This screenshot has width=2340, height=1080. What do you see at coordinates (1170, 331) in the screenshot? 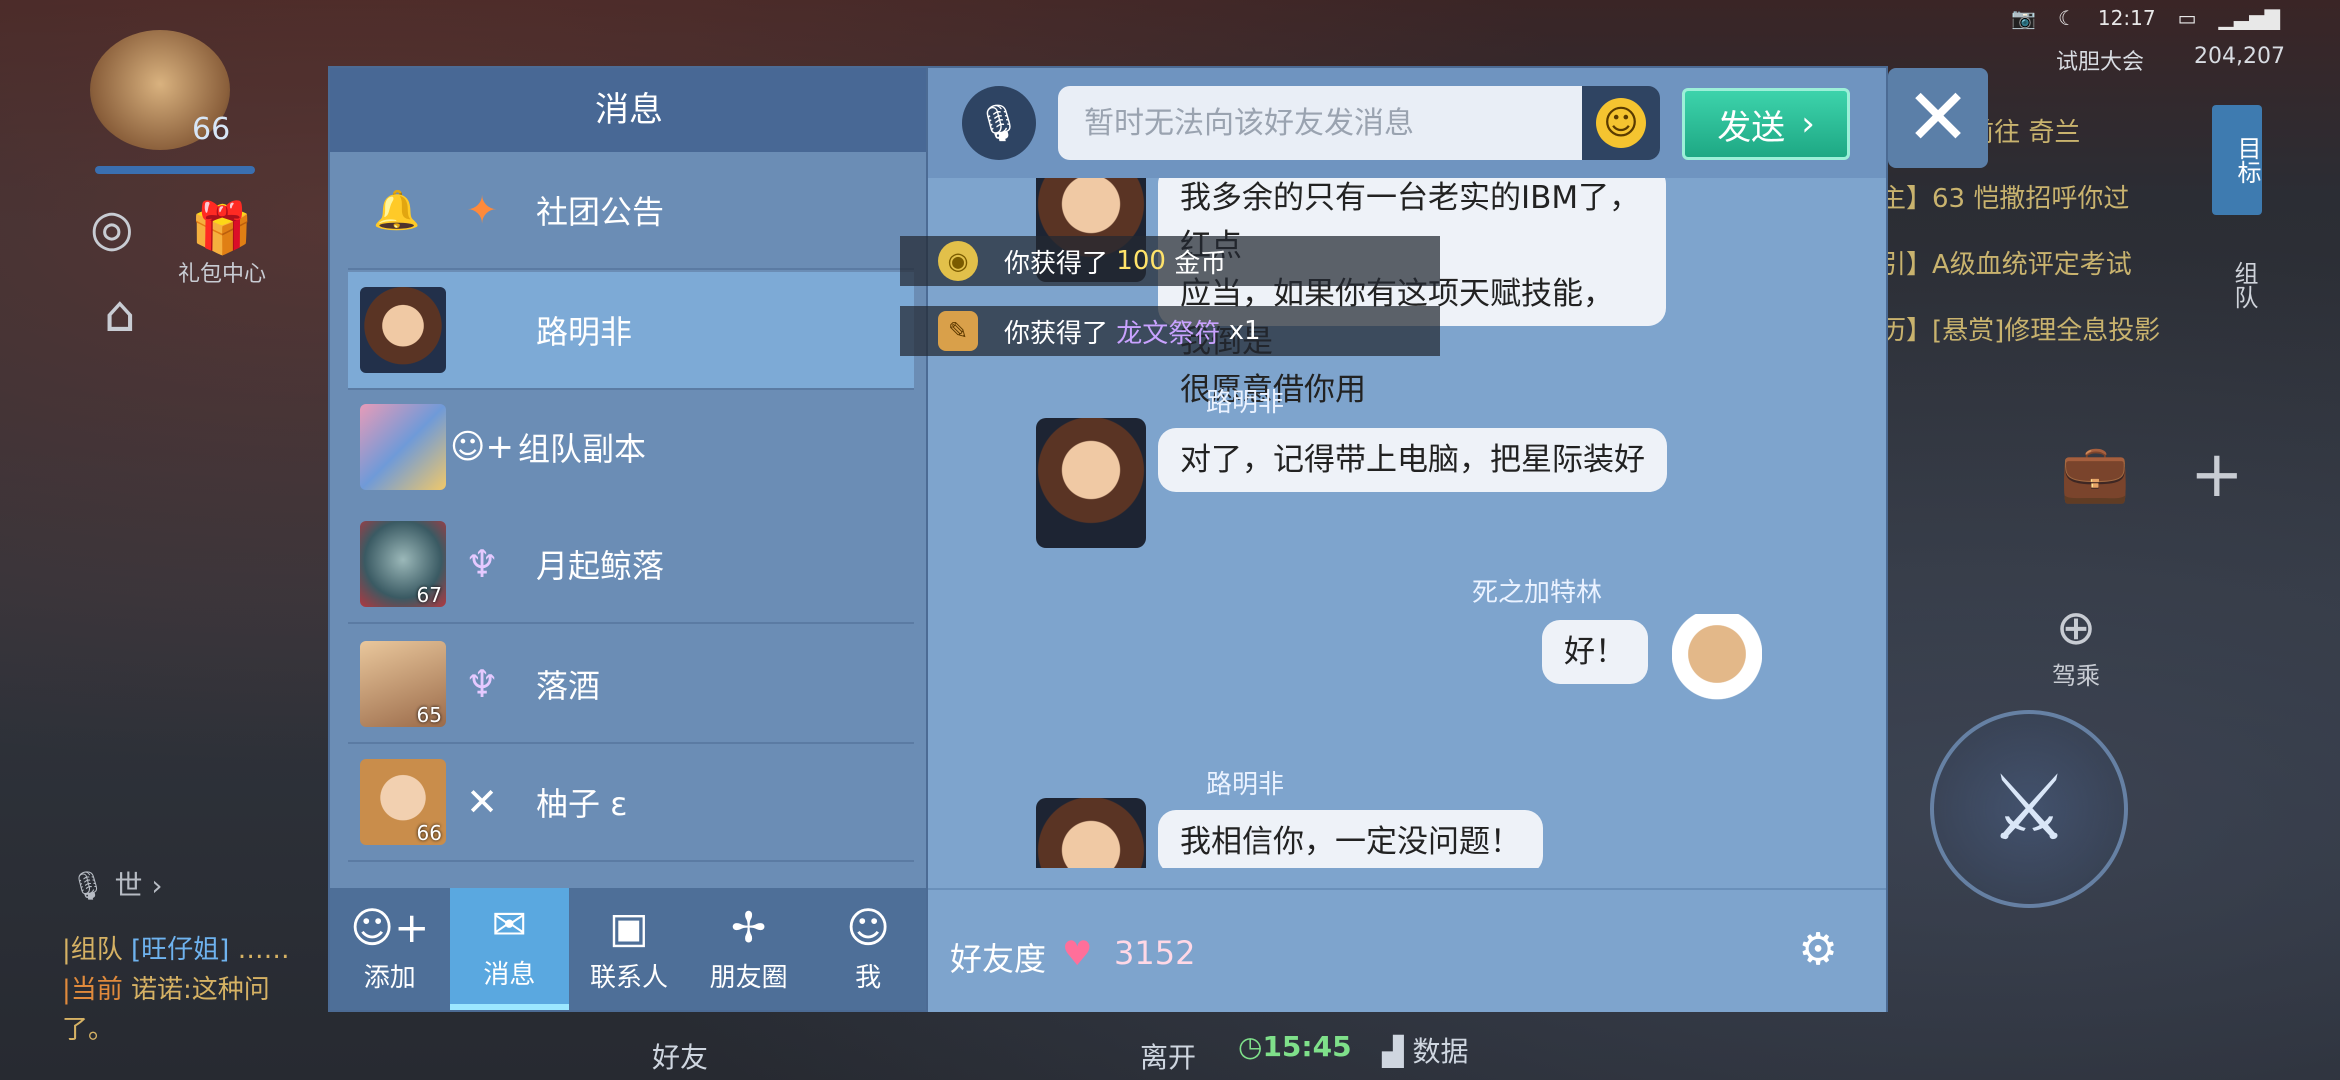
I see `reward-toast: ✎ 你获得了 龙文祭符 x1` at bounding box center [1170, 331].